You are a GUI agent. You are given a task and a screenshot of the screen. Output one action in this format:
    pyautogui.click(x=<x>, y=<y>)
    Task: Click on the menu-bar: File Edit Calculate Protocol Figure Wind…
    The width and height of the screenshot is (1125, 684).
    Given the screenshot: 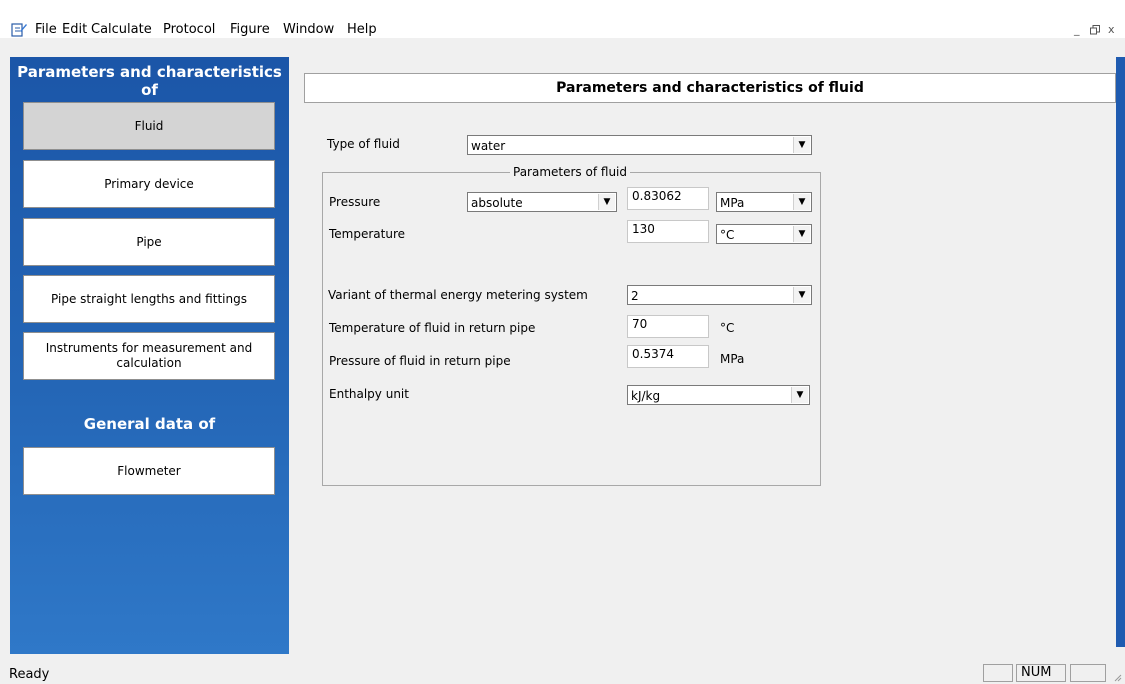 What is the action you would take?
    pyautogui.click(x=562, y=19)
    